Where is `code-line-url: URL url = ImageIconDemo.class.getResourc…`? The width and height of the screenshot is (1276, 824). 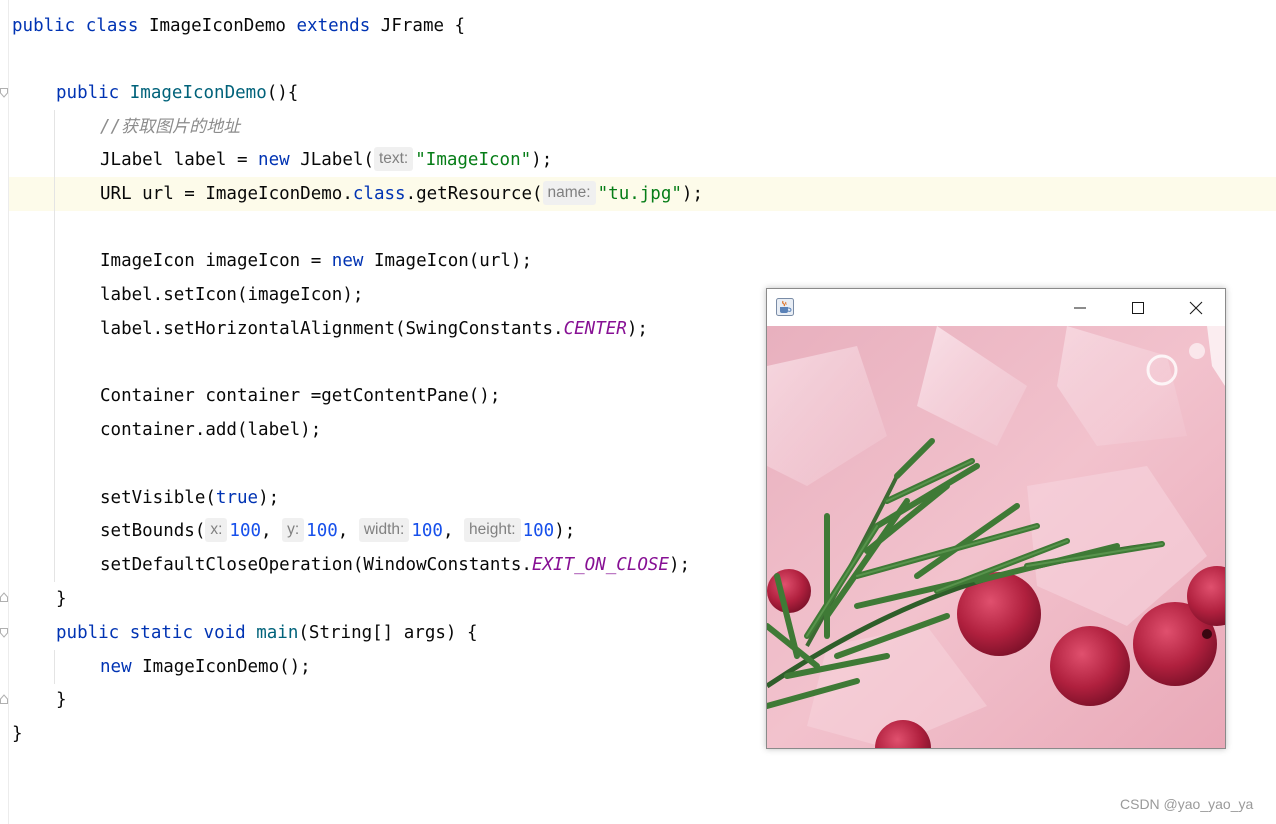
code-line-url: URL url = ImageIconDemo.class.getResourc… is located at coordinates (401, 194).